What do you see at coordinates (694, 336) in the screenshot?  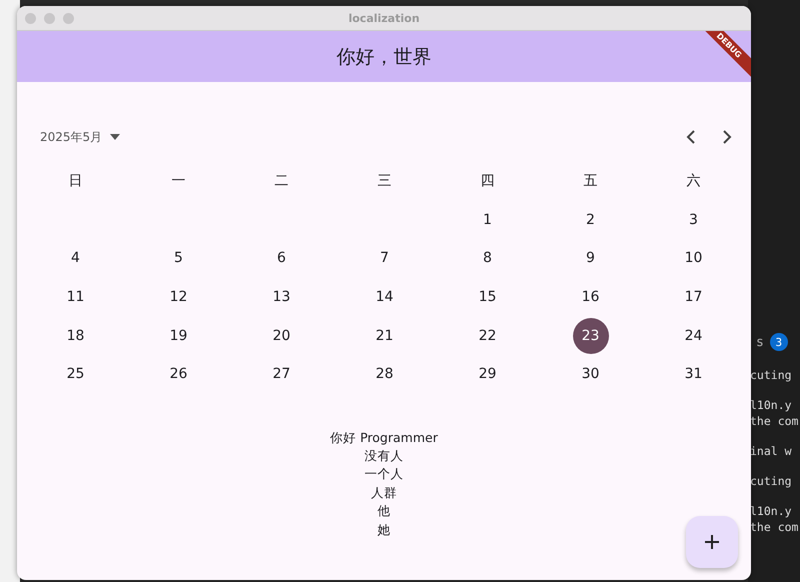 I see `calendar-day: 24` at bounding box center [694, 336].